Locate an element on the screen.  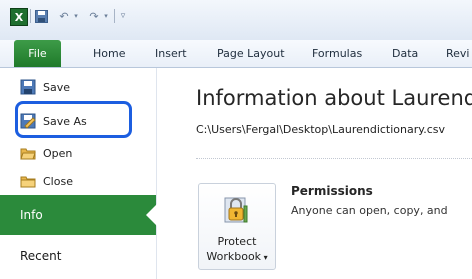
tab-page-layout: Page Layout is located at coordinates (251, 53).